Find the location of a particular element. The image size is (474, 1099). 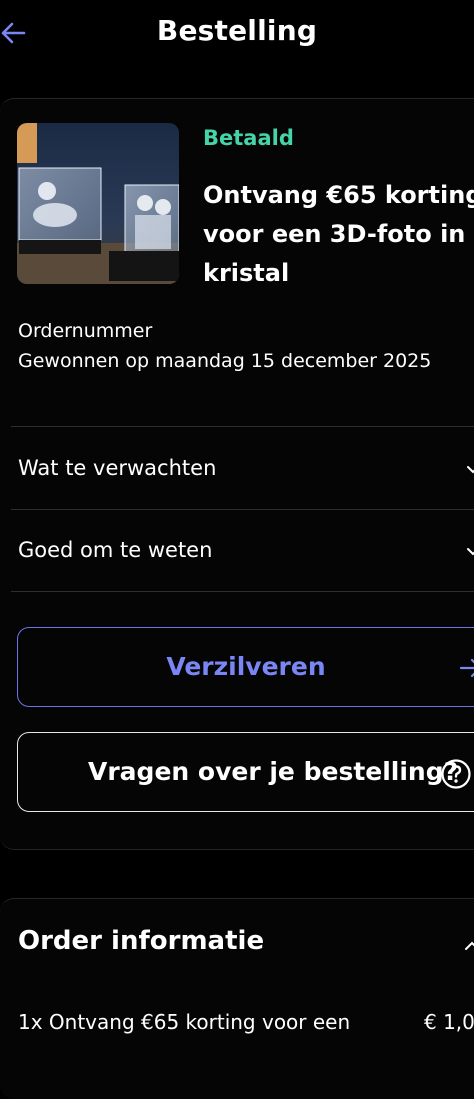

redeem-button: Verzilveren is located at coordinates (245, 667).